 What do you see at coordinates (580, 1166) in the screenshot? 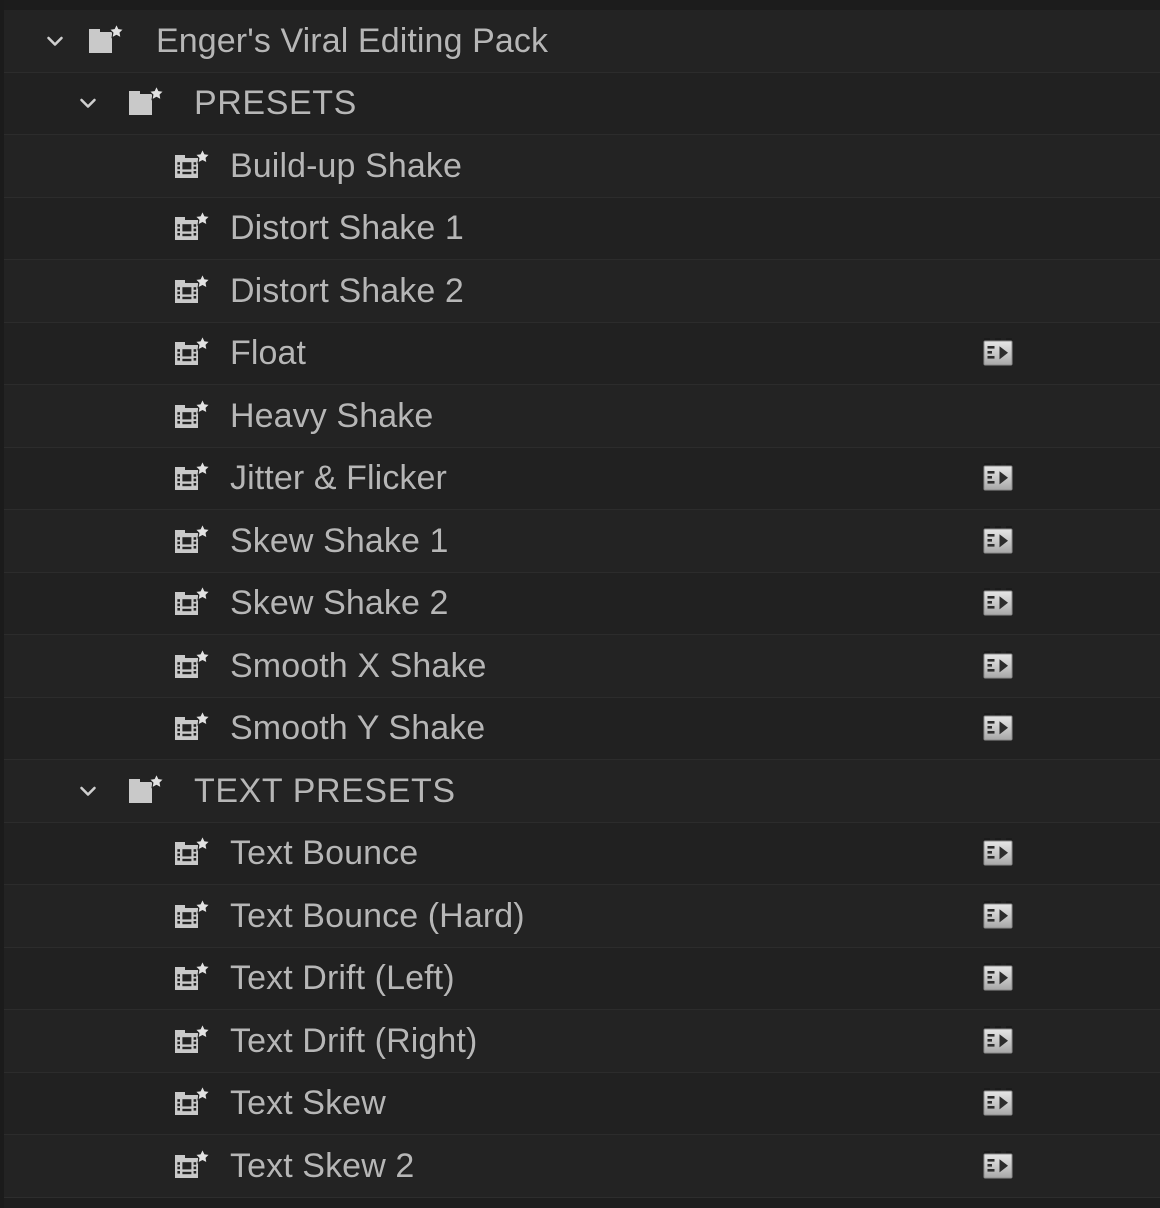
I see `tree-preset-row: Text Skew 2` at bounding box center [580, 1166].